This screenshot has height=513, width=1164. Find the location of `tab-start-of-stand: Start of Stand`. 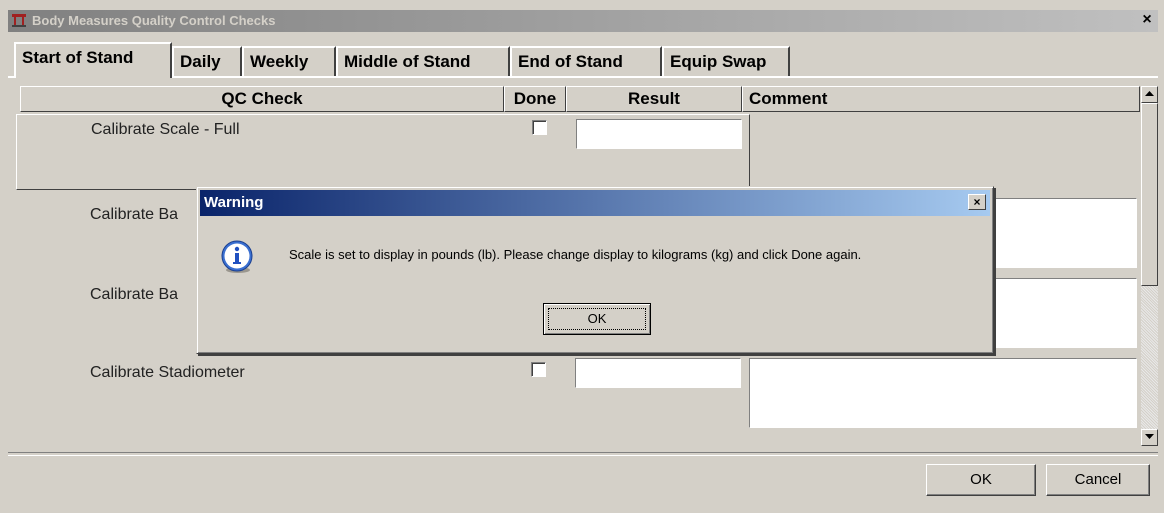

tab-start-of-stand: Start of Stand is located at coordinates (93, 60).